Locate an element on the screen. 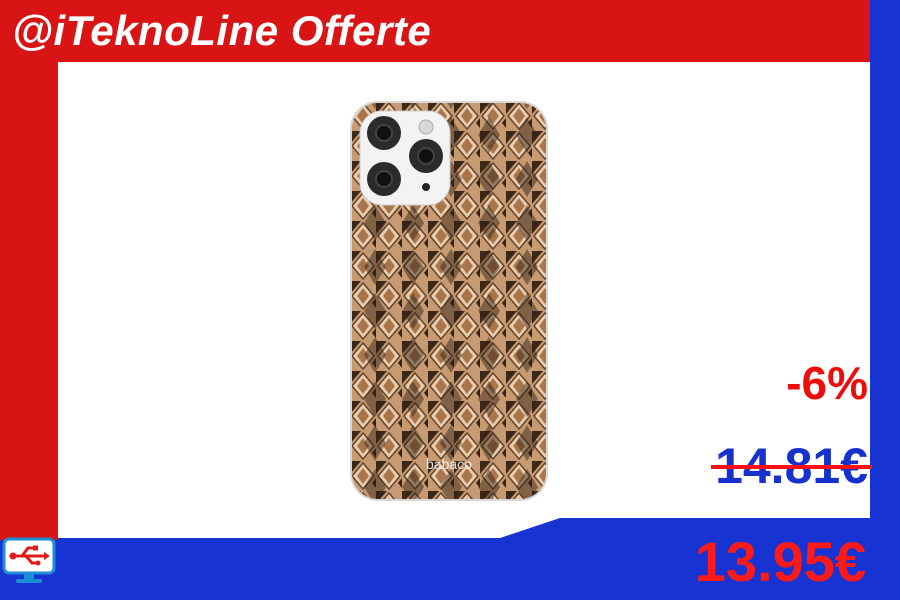 Image resolution: width=900 pixels, height=600 pixels. discount-badge: -6% is located at coordinates (827, 383).